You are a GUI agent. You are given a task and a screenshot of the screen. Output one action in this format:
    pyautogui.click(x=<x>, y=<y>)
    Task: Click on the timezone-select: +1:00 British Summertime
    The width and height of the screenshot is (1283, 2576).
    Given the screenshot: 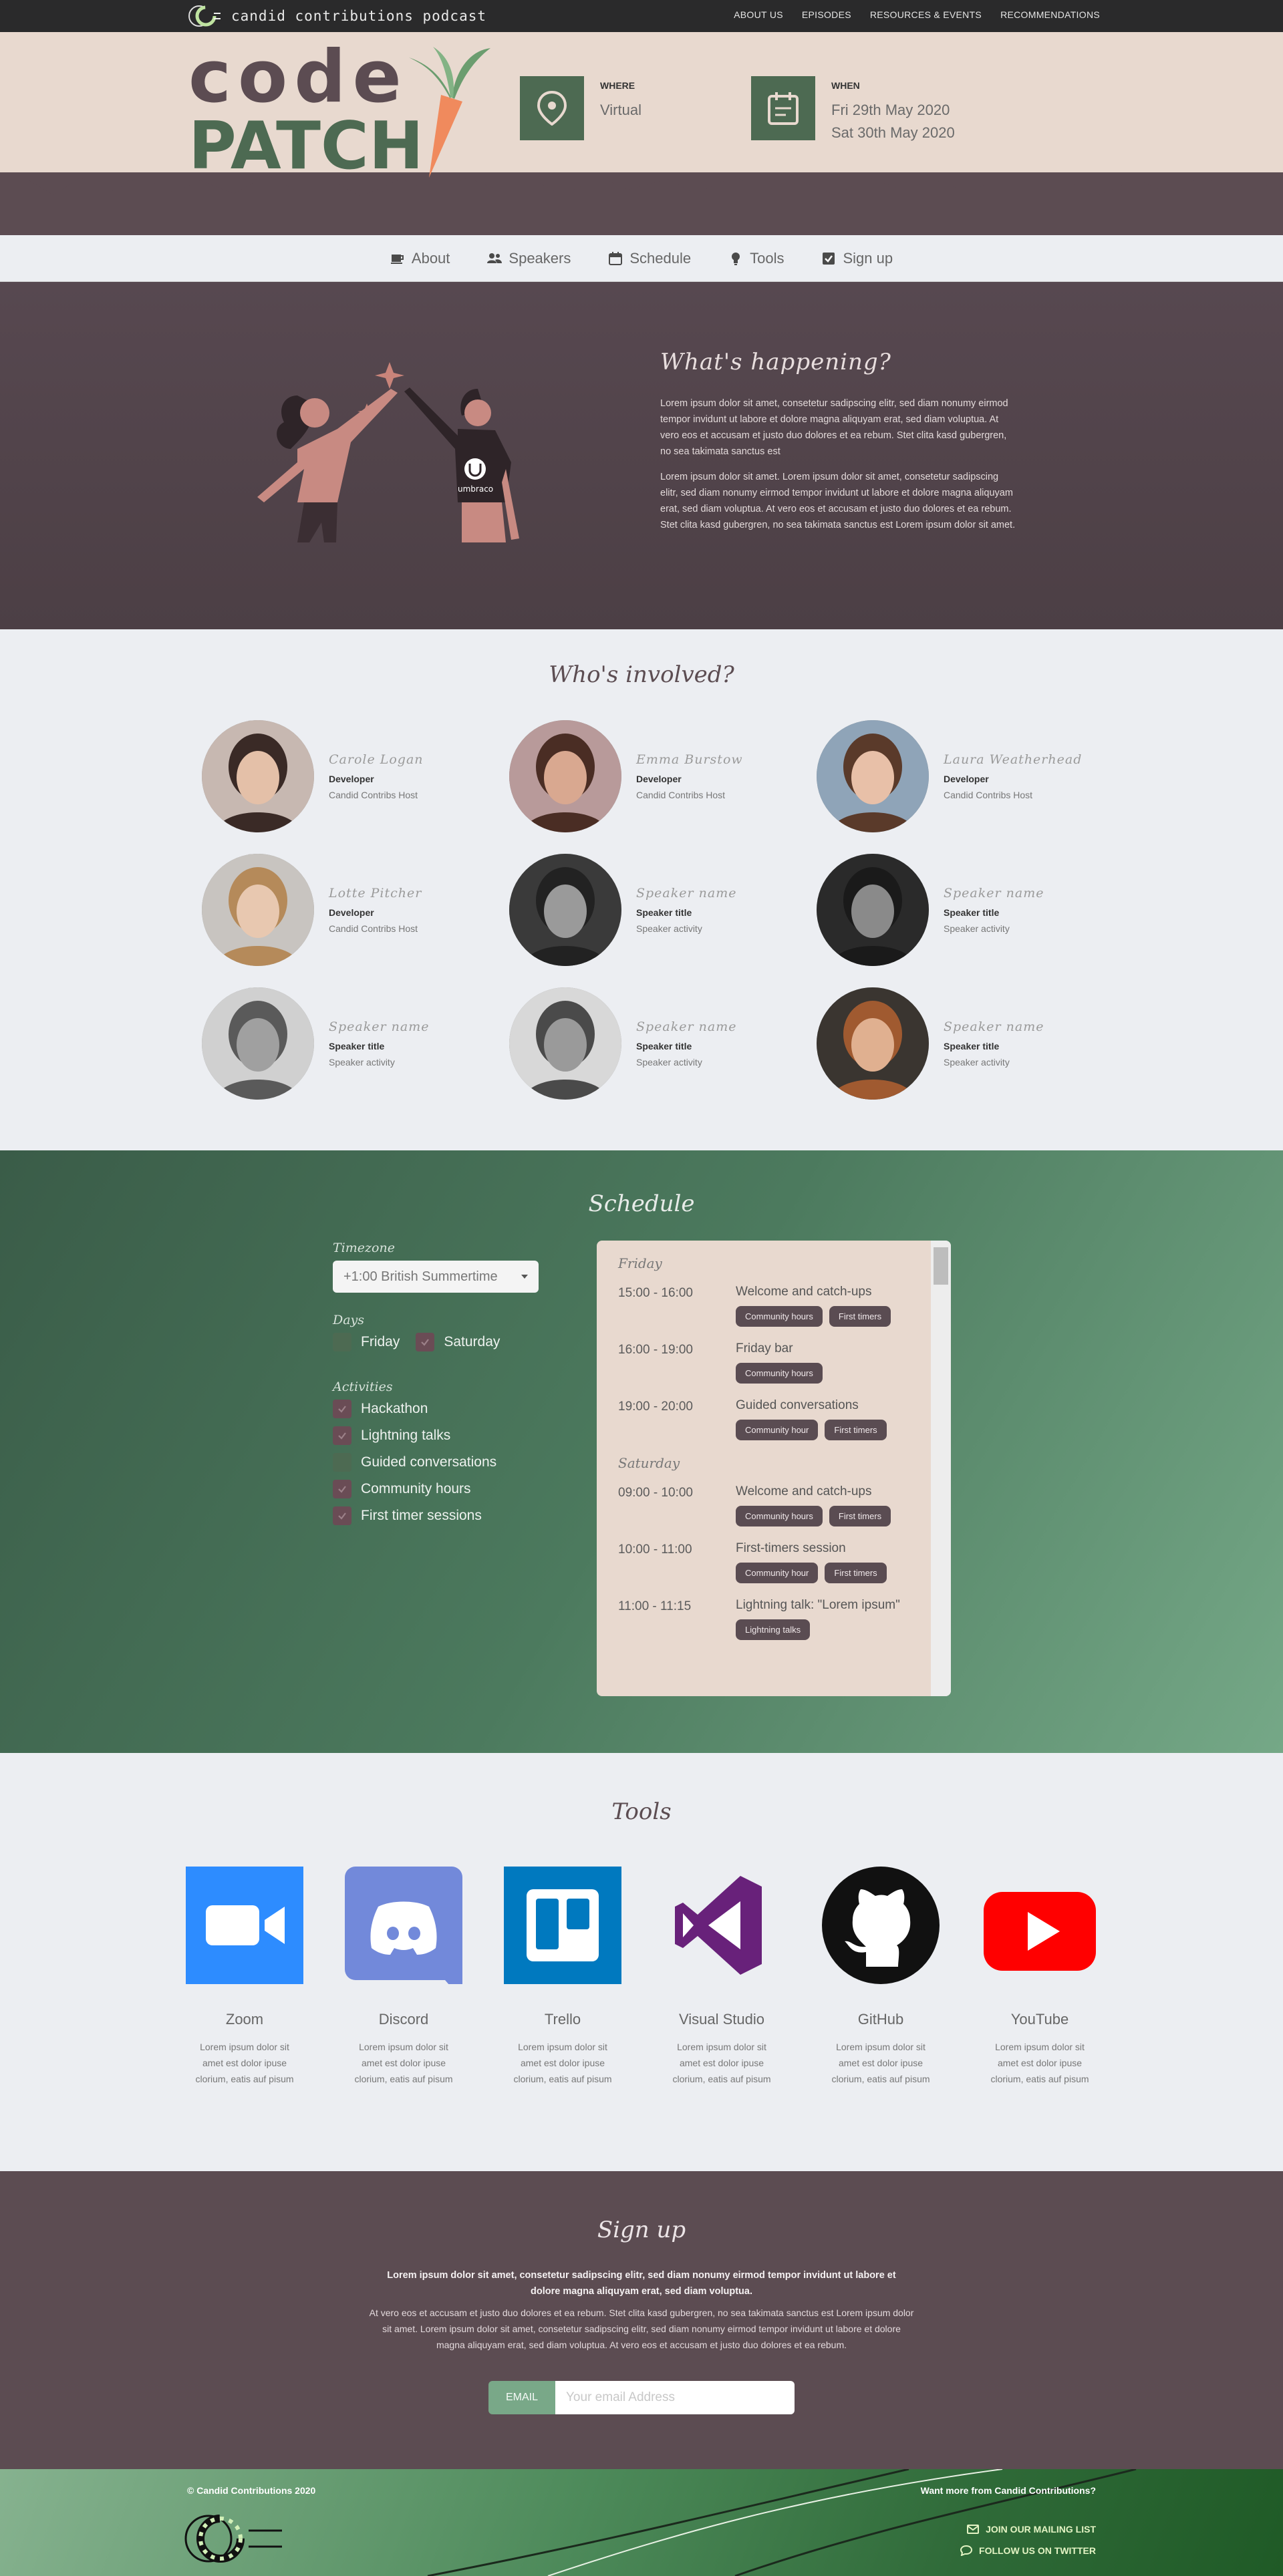 What is the action you would take?
    pyautogui.click(x=436, y=1277)
    